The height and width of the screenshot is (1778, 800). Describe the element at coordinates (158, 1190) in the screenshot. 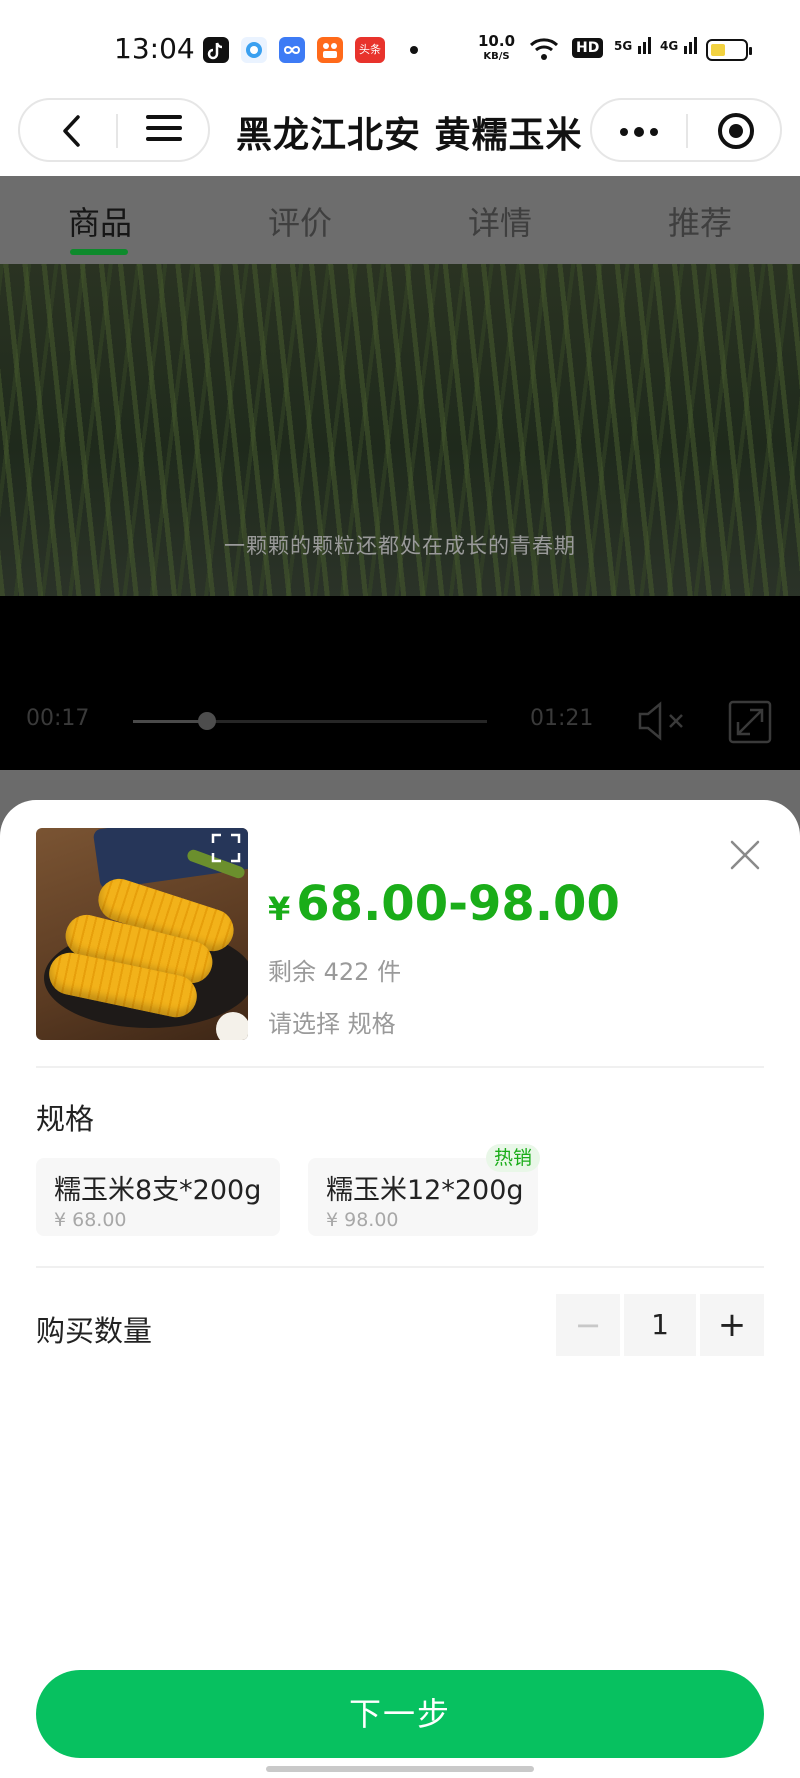

I see `spec-option-name: 糯玉米8支*200g` at that location.